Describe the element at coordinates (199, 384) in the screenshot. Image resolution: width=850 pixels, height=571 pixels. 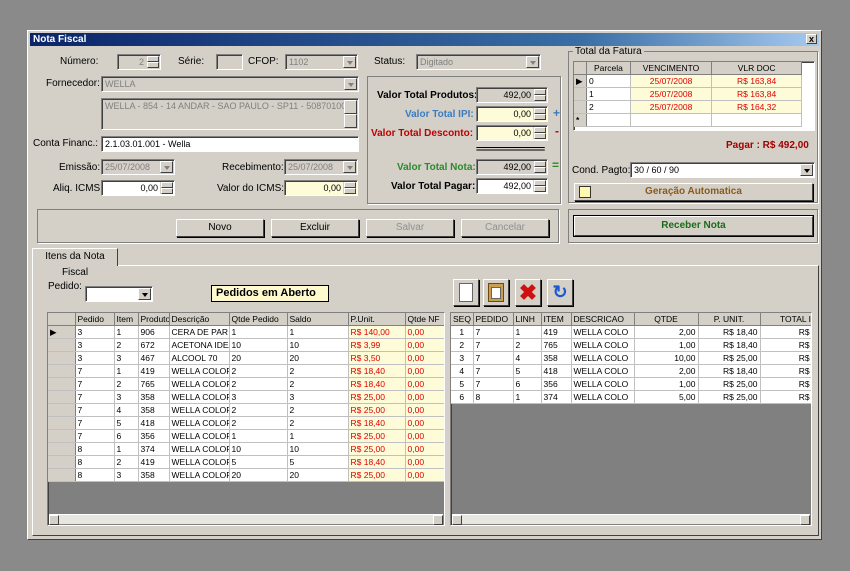
I see `grid-cell: WELLA COLOR` at that location.